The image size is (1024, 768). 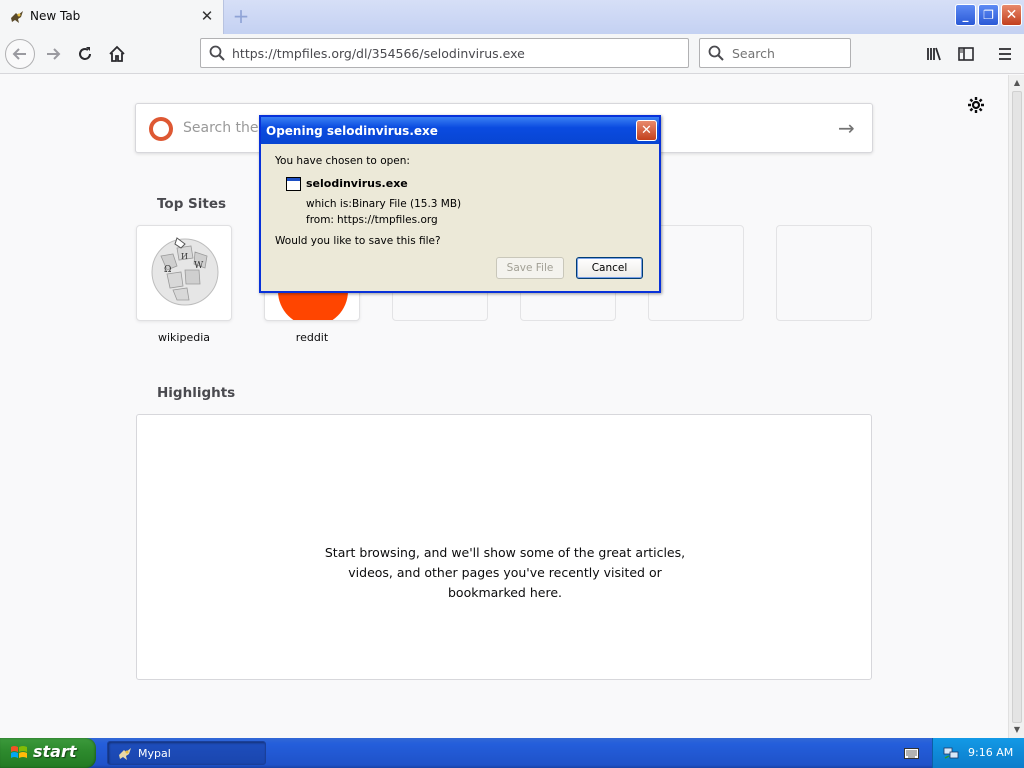 I want to click on library-button, so click(x=934, y=54).